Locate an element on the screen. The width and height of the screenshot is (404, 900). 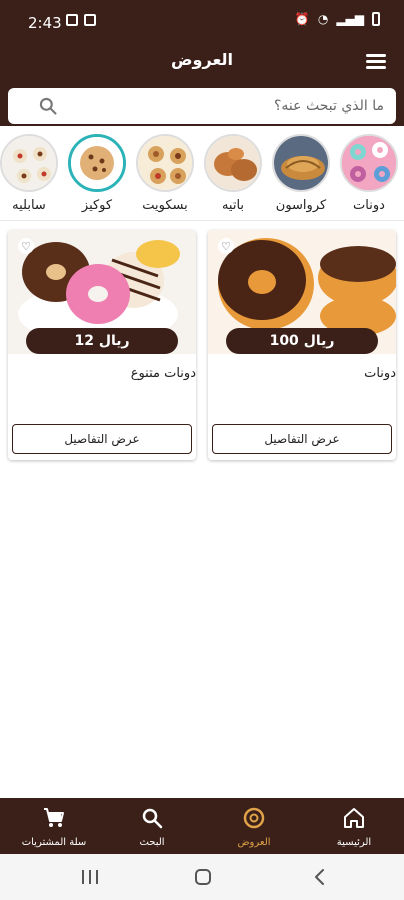
nav-label: الرئيسية is located at coordinates (354, 842).